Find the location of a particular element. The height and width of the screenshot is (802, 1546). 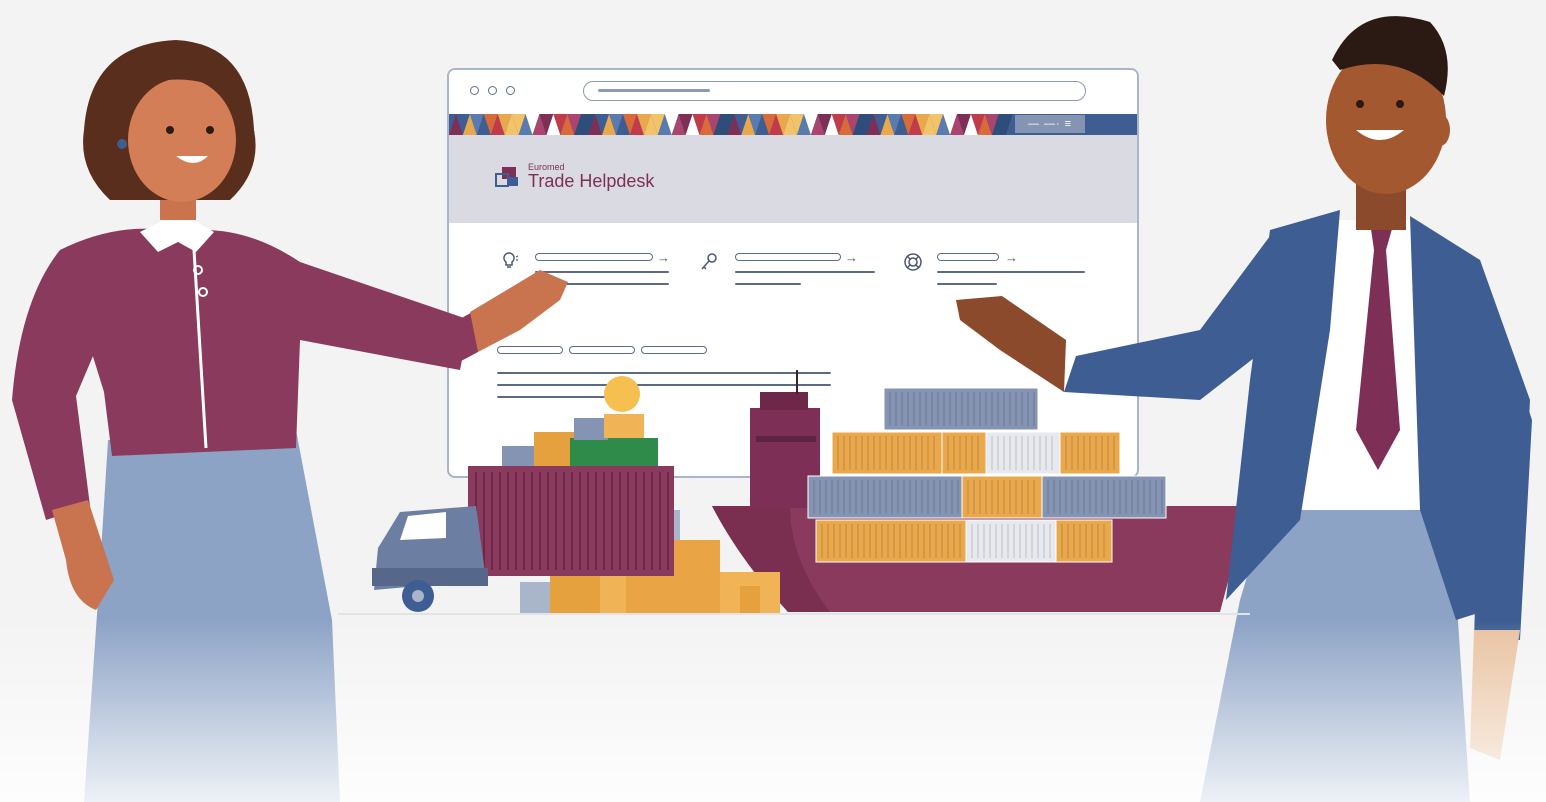

money-stack is located at coordinates (580, 421).